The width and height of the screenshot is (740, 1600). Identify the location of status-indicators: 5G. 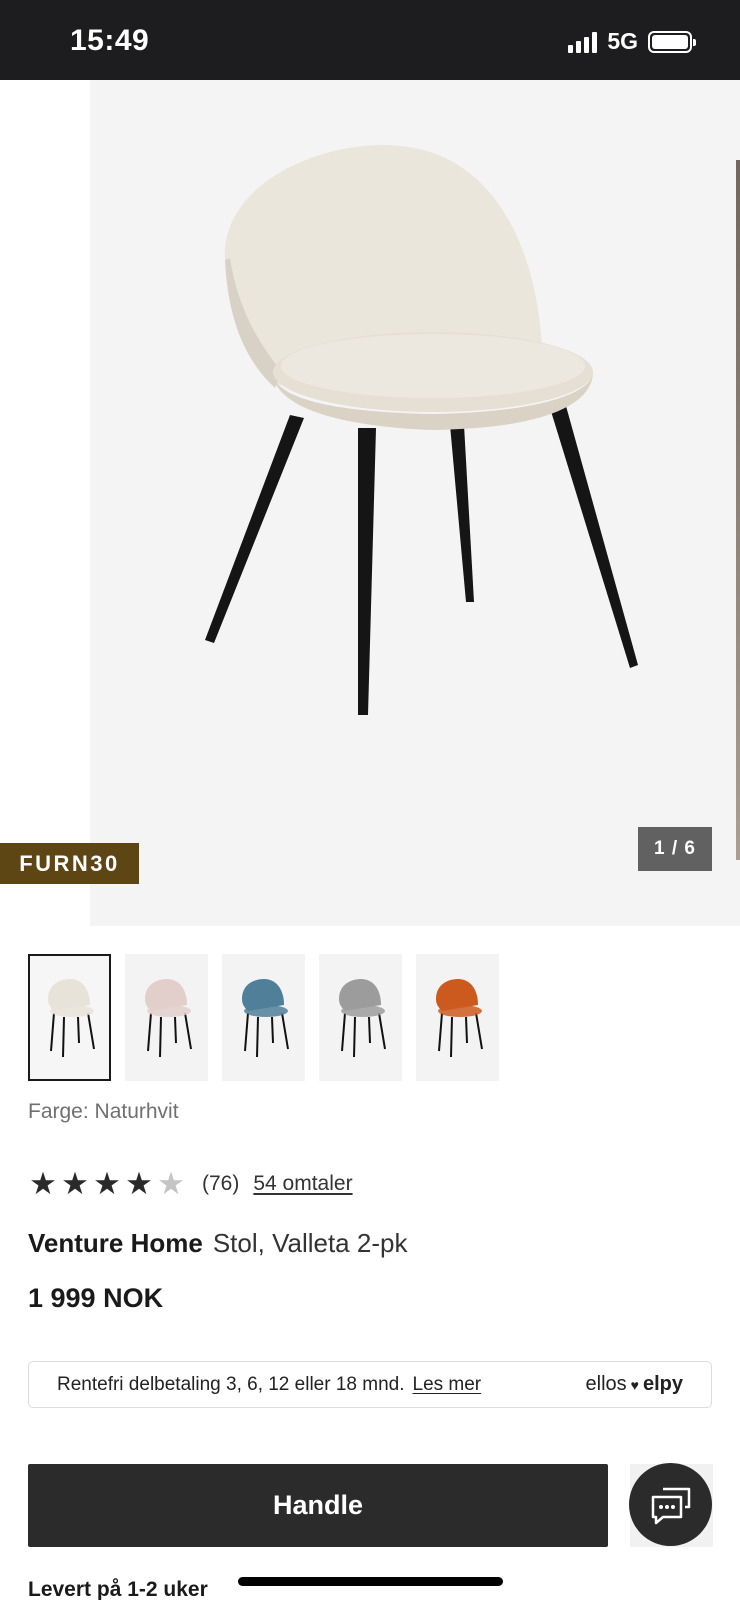
(632, 41).